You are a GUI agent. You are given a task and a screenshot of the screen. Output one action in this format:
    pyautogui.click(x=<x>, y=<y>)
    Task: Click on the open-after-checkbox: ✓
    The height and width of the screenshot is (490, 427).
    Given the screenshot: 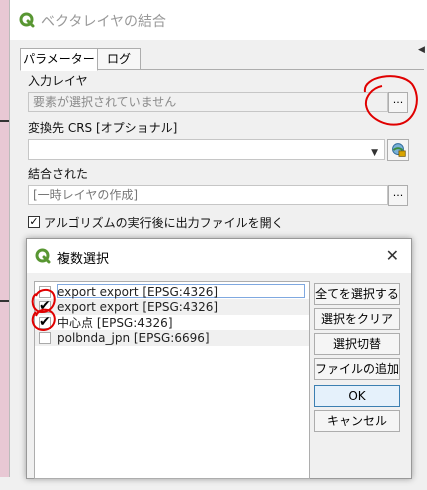 What is the action you would take?
    pyautogui.click(x=34, y=222)
    